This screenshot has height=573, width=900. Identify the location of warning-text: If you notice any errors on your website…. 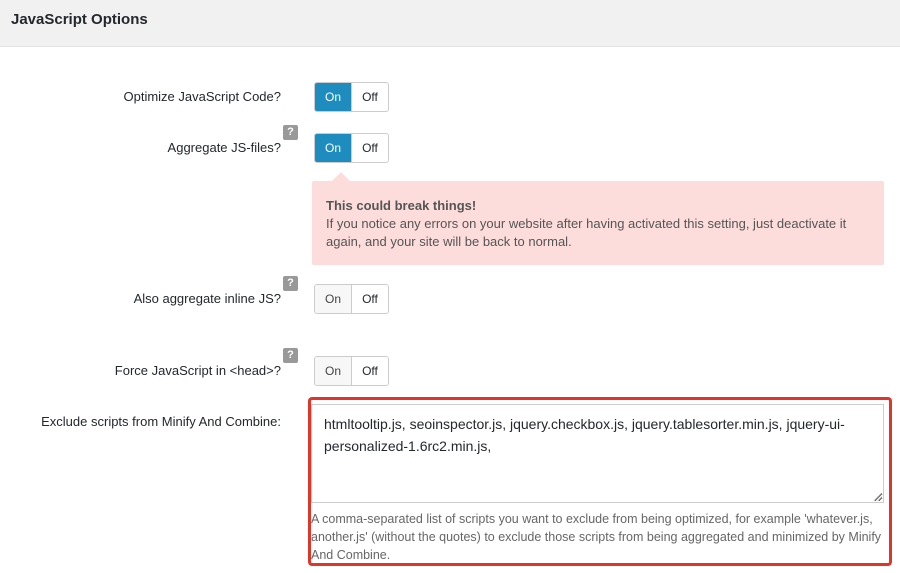
(586, 232).